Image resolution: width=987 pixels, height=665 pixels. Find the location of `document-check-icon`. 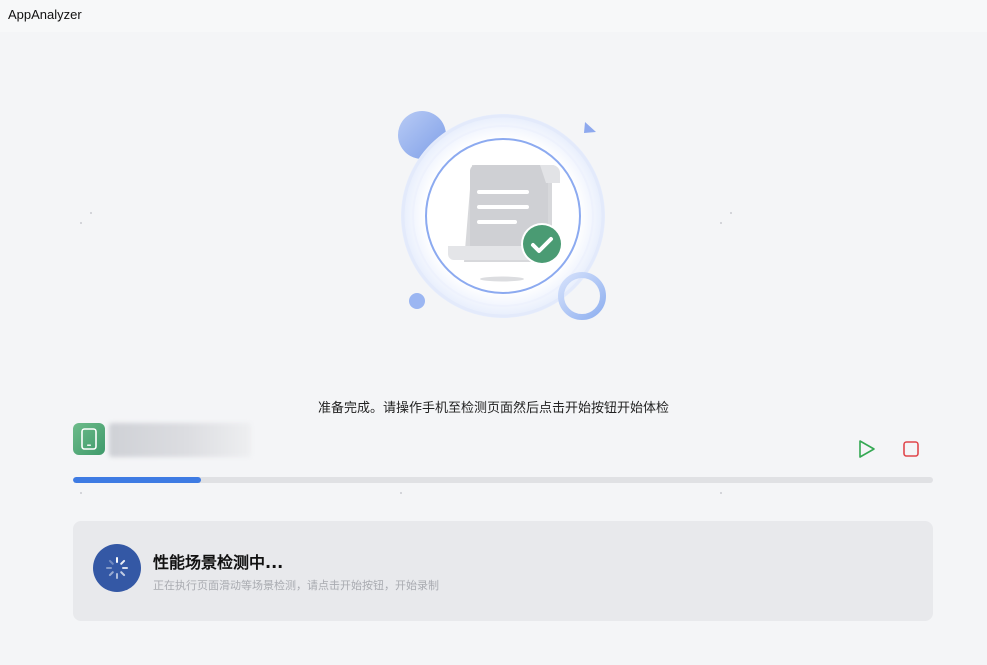

document-check-icon is located at coordinates (502, 215).